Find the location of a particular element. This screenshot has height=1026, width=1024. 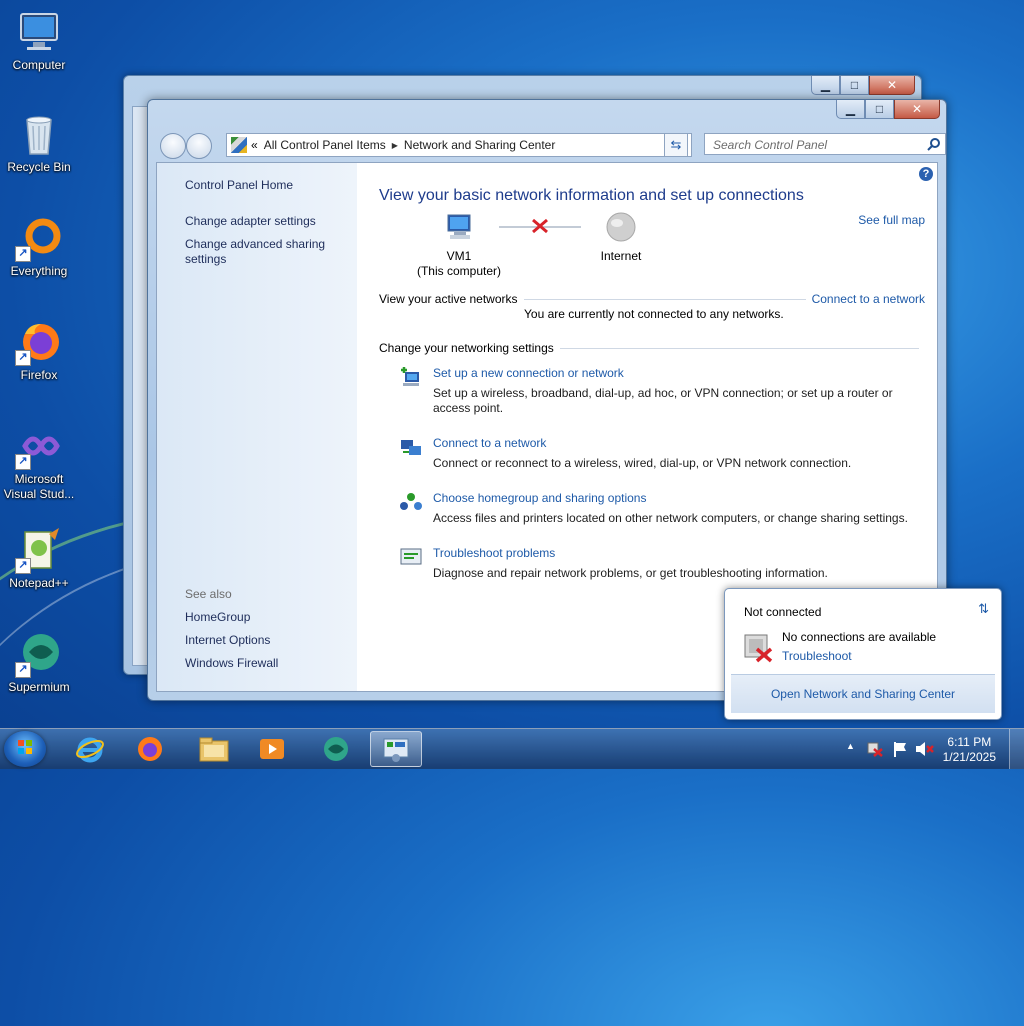

taskbar-control-panel is located at coordinates (396, 749).